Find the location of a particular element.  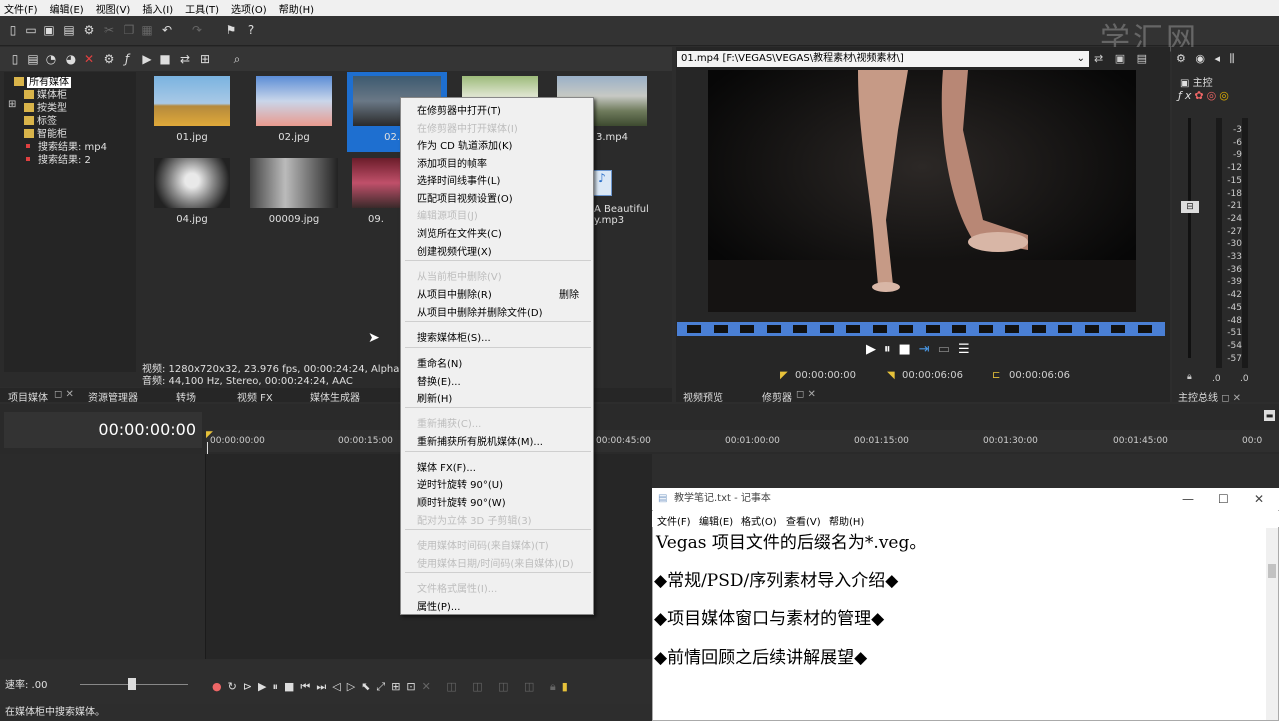

render-icon: ▤ is located at coordinates (69, 30).